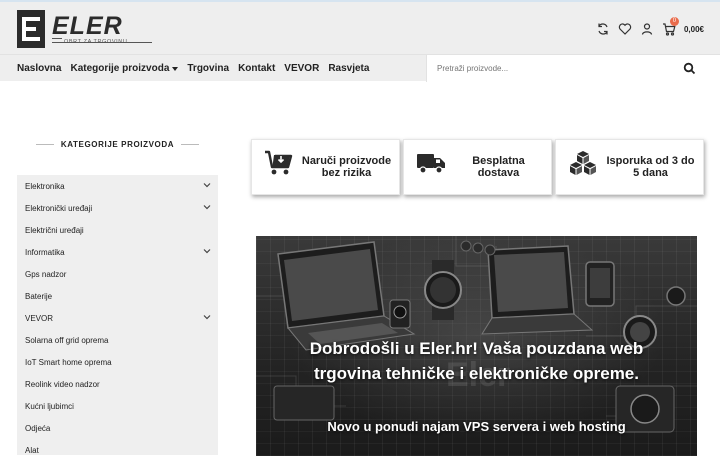  I want to click on sidebar-item-label: Odjeća, so click(38, 428).